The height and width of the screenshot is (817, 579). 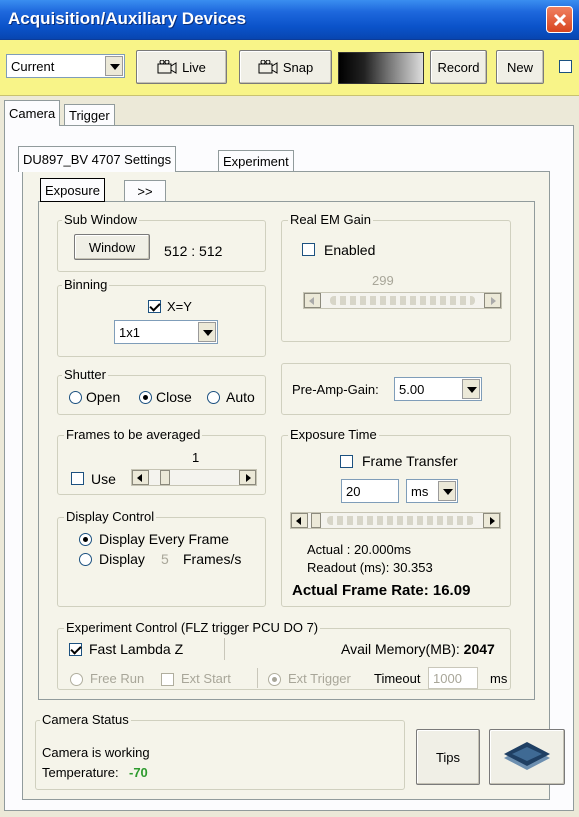 What do you see at coordinates (100, 219) in the screenshot?
I see `sub-window-label: Sub Window` at bounding box center [100, 219].